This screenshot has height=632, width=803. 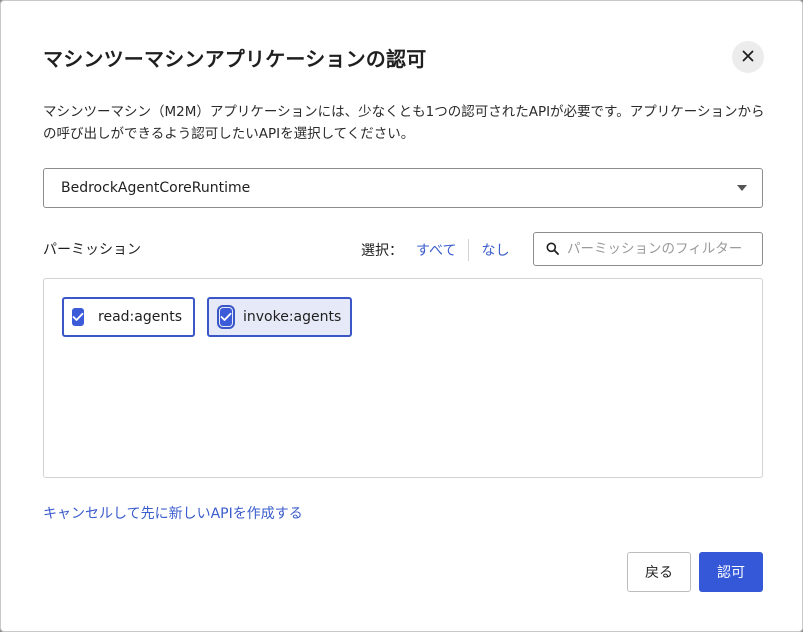 What do you see at coordinates (92, 250) in the screenshot?
I see `permissions-label: パーミッション` at bounding box center [92, 250].